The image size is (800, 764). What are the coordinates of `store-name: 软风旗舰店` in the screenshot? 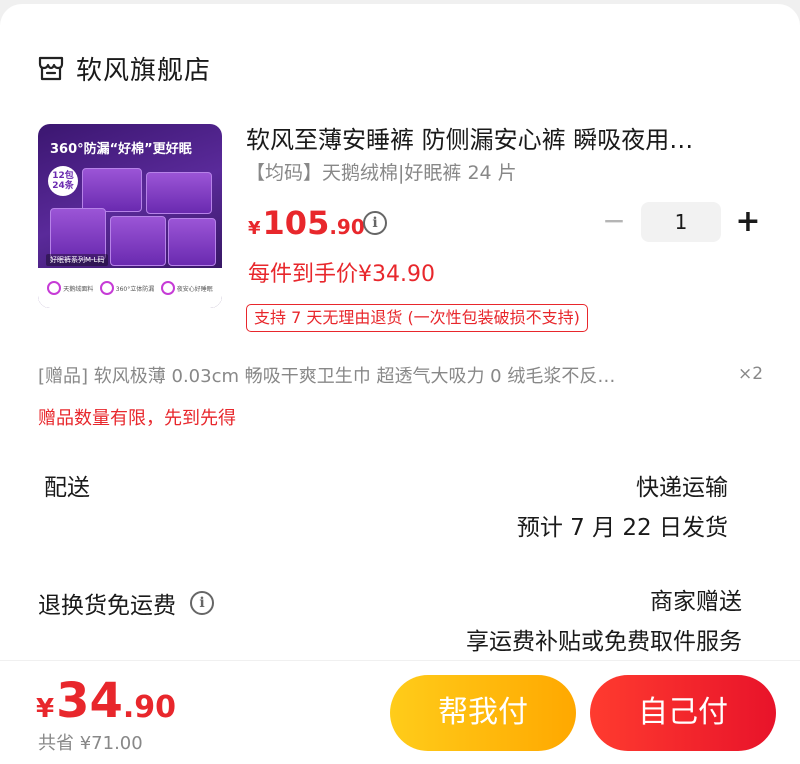 It's located at (143, 68).